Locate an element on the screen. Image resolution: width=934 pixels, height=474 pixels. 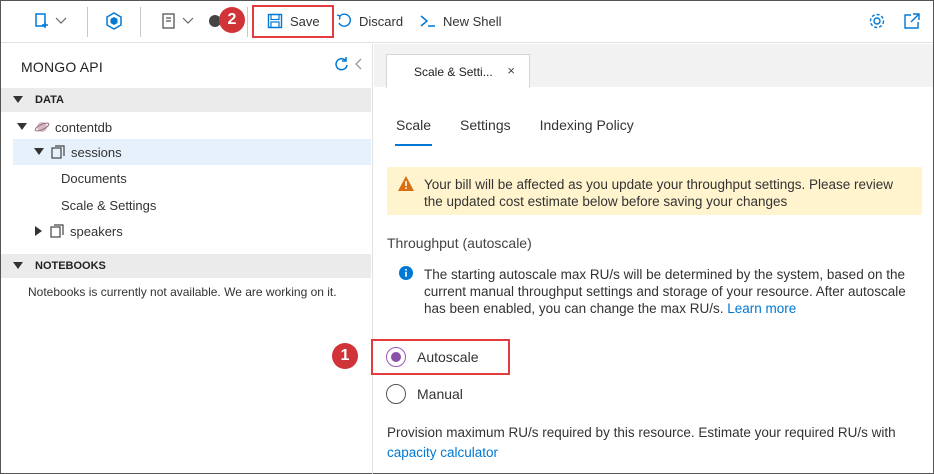
subtab-settings: Settings is located at coordinates (485, 125).